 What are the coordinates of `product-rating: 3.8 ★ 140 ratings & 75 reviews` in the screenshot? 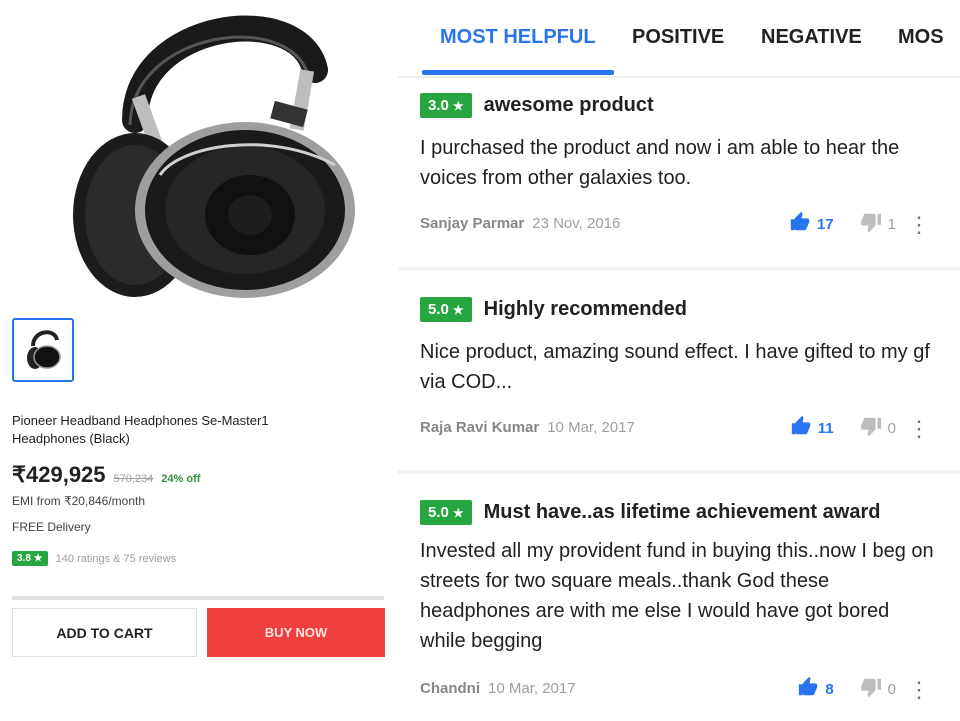 It's located at (94, 558).